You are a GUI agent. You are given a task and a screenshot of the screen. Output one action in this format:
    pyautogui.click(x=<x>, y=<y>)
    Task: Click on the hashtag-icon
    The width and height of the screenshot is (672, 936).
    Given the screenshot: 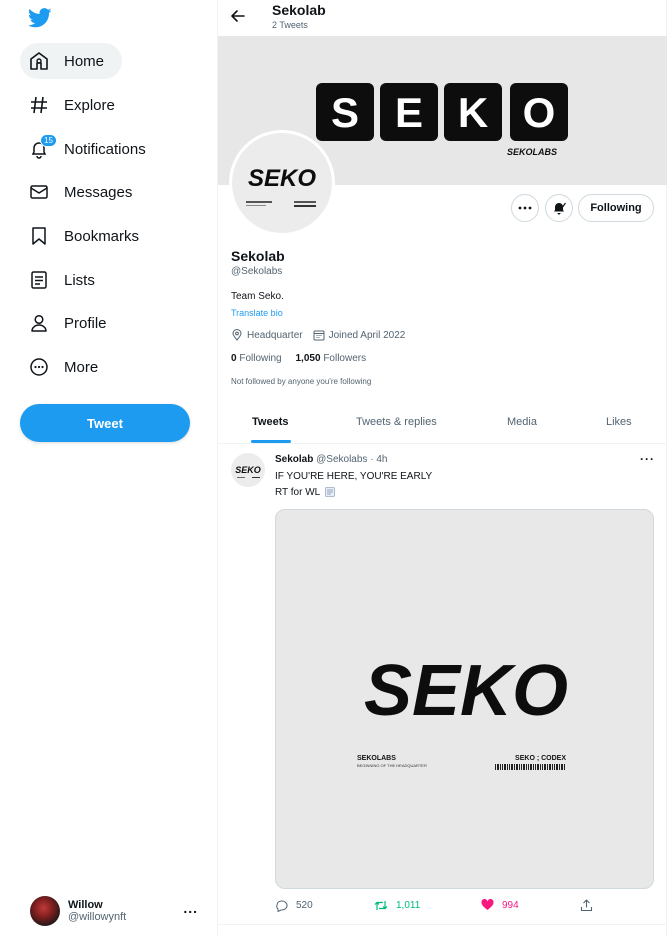 What is the action you would take?
    pyautogui.click(x=39, y=105)
    